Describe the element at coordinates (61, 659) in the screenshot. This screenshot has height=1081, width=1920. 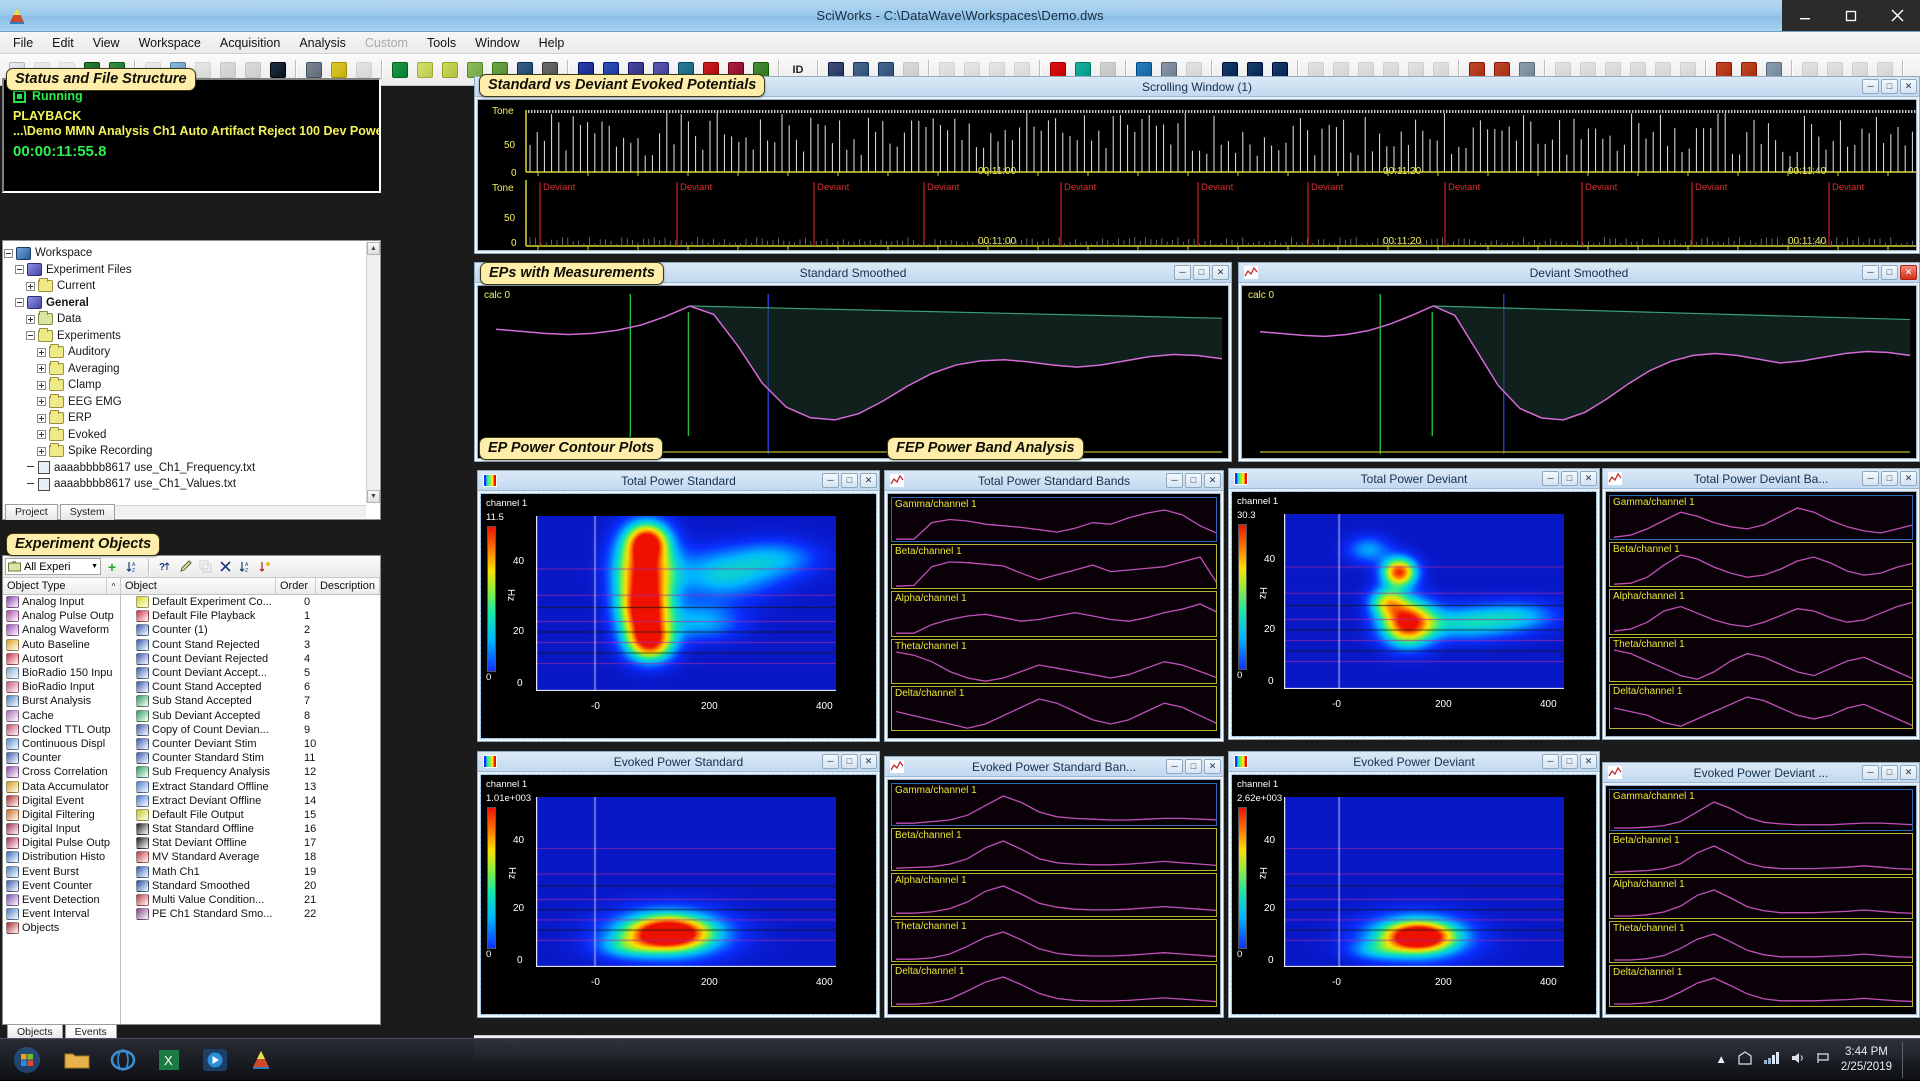
I see `object-type-row: Autosort` at that location.